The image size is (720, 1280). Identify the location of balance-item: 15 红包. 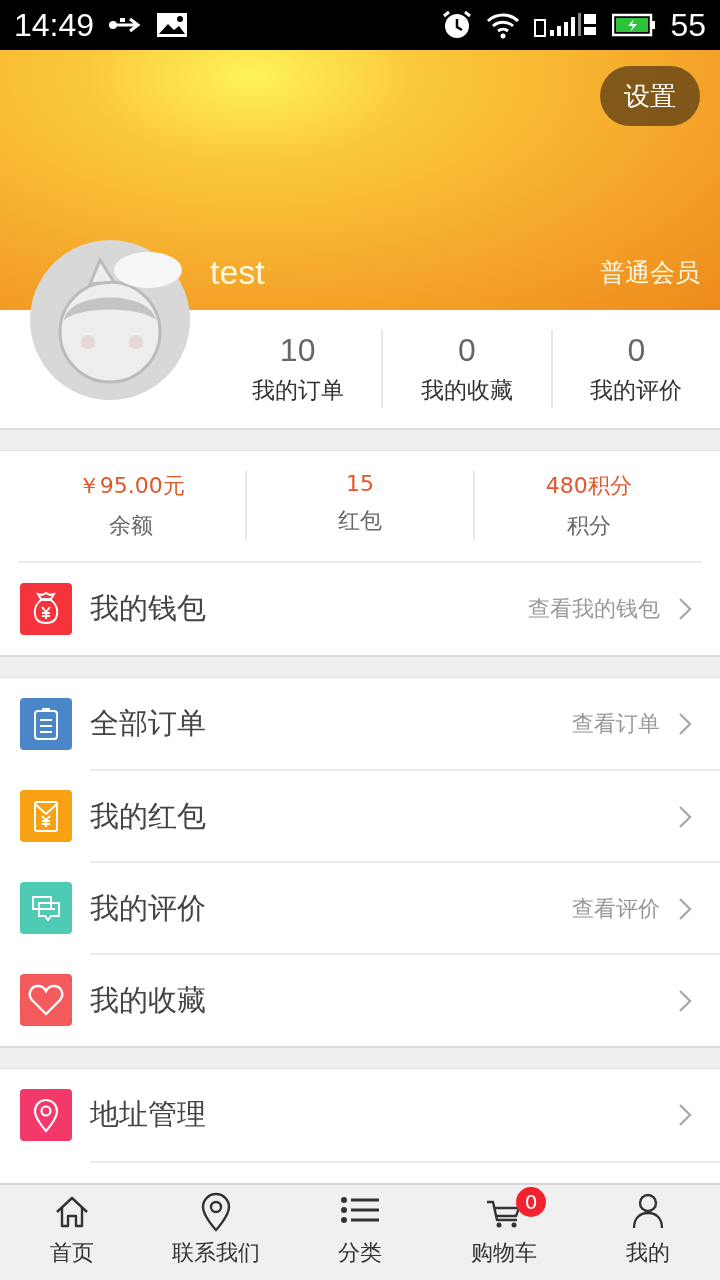
(359, 506).